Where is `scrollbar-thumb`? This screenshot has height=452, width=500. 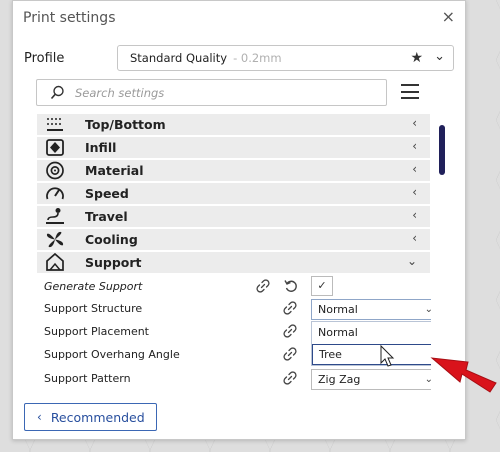
scrollbar-thumb is located at coordinates (442, 150).